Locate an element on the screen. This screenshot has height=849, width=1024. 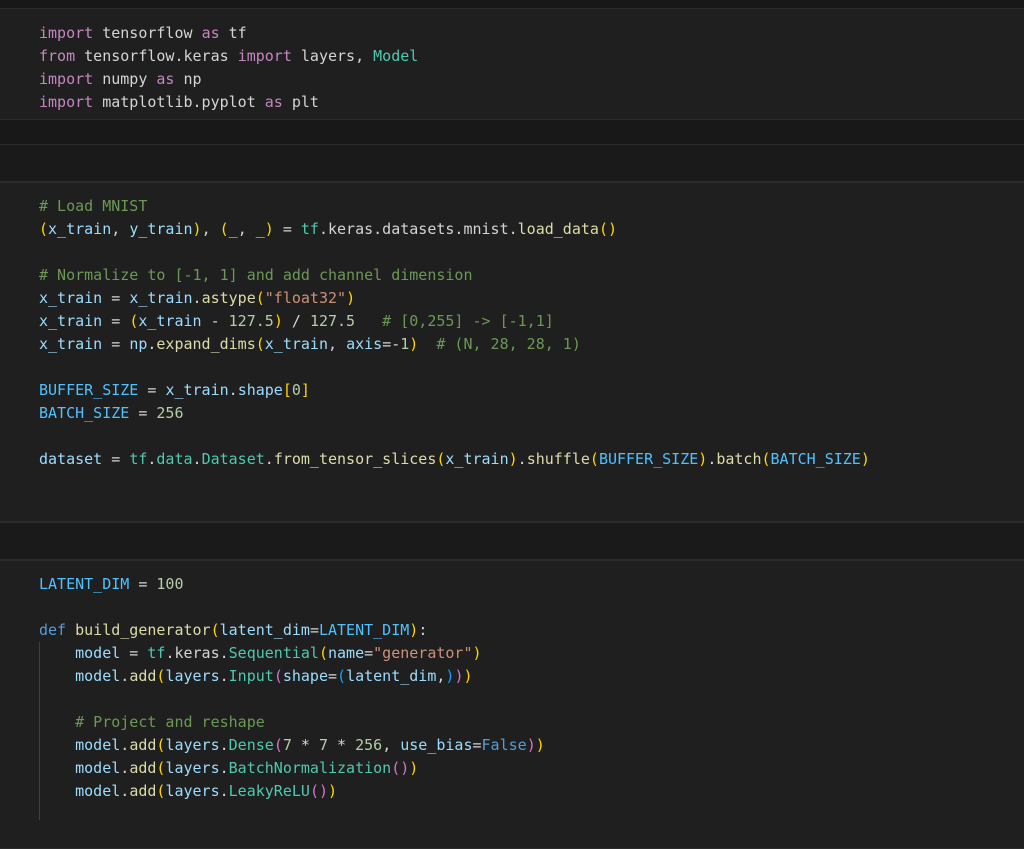
code-token: ] is located at coordinates (305, 390).